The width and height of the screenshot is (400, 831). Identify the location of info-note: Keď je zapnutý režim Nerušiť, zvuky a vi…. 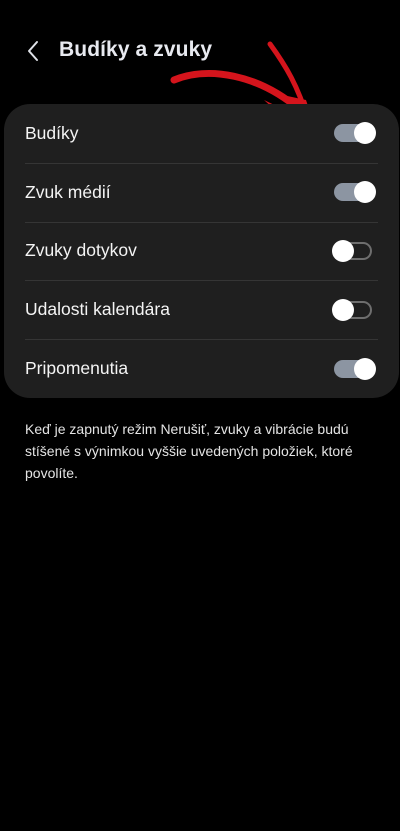
(189, 451).